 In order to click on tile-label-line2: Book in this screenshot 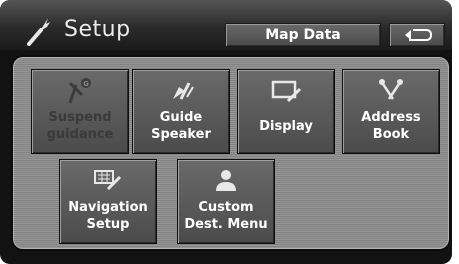, I will do `click(391, 134)`.